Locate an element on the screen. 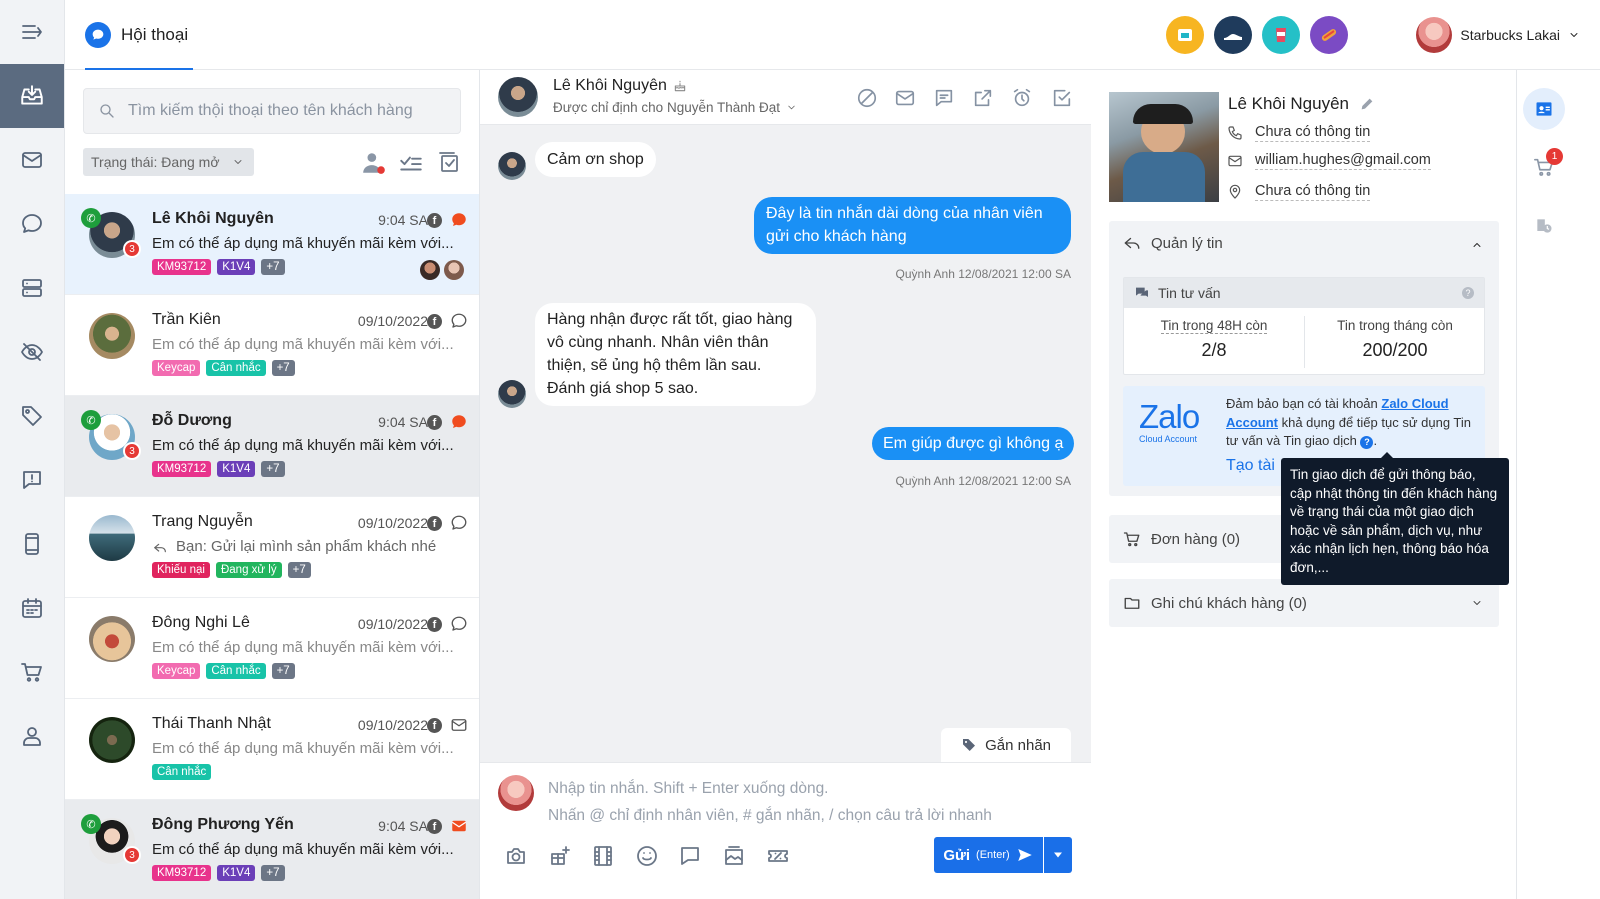  quota-month-label: Tin trong tháng còn is located at coordinates (1395, 325).